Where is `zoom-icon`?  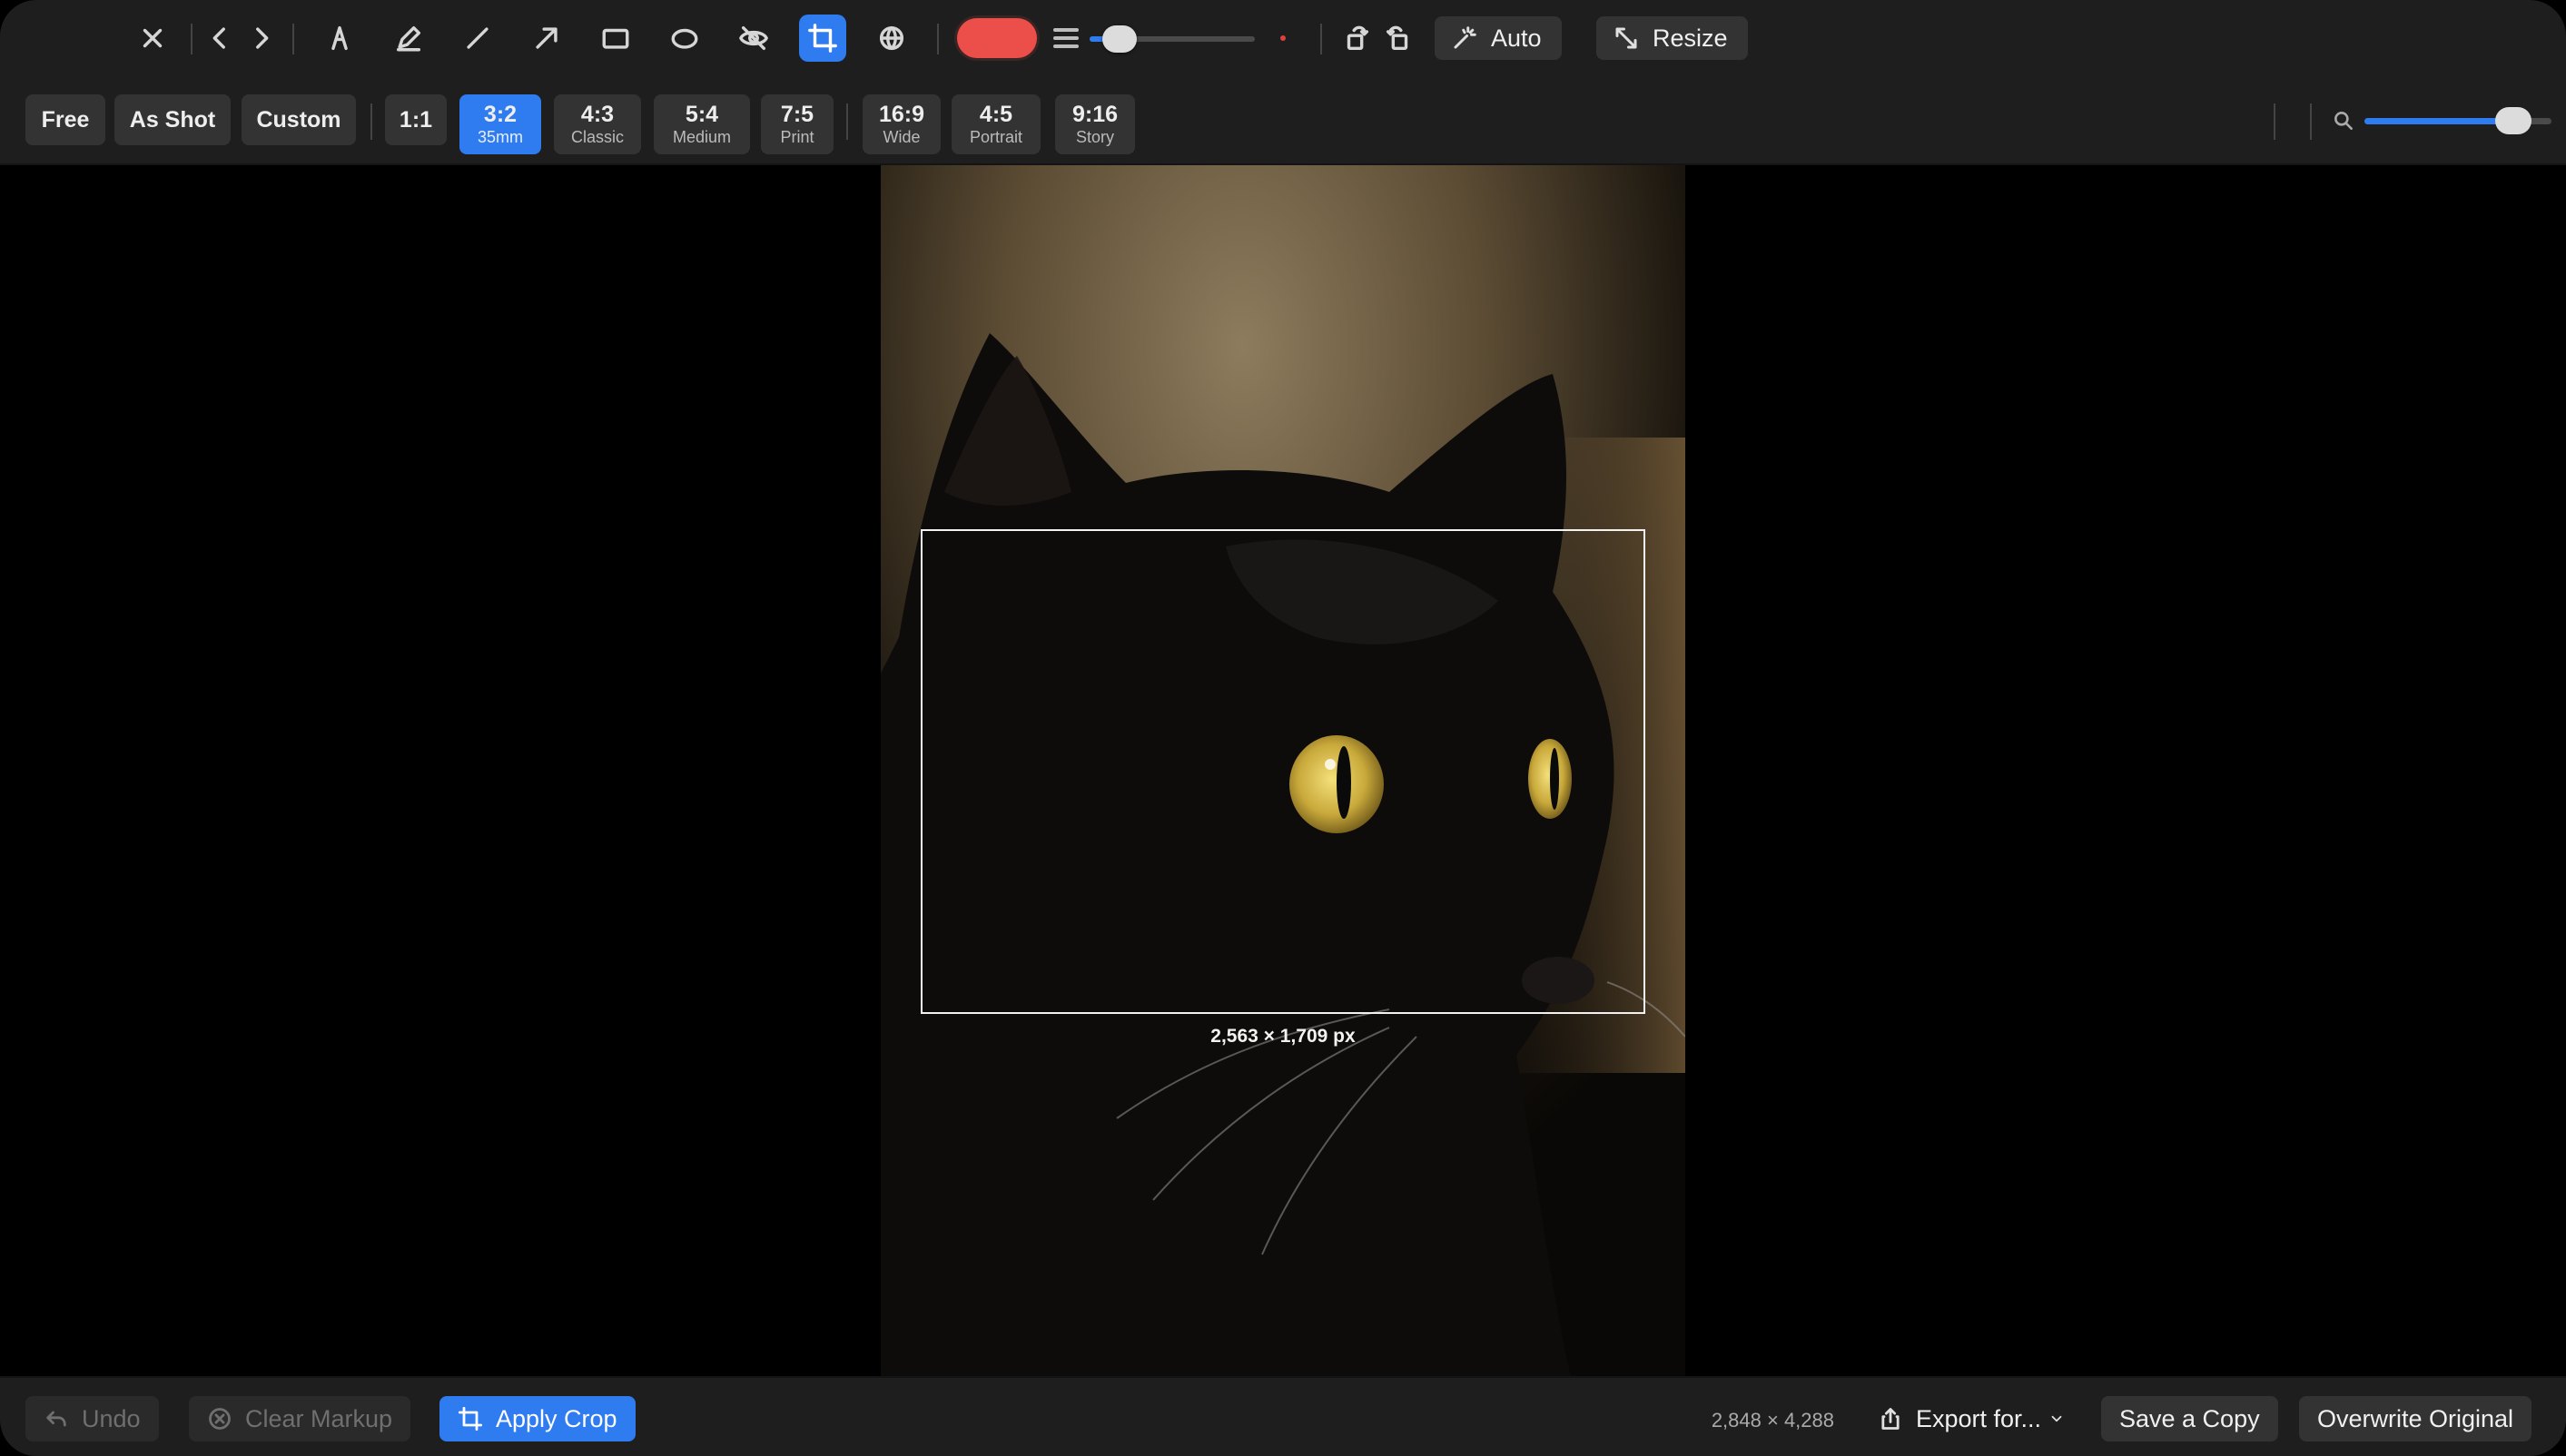 zoom-icon is located at coordinates (2343, 121).